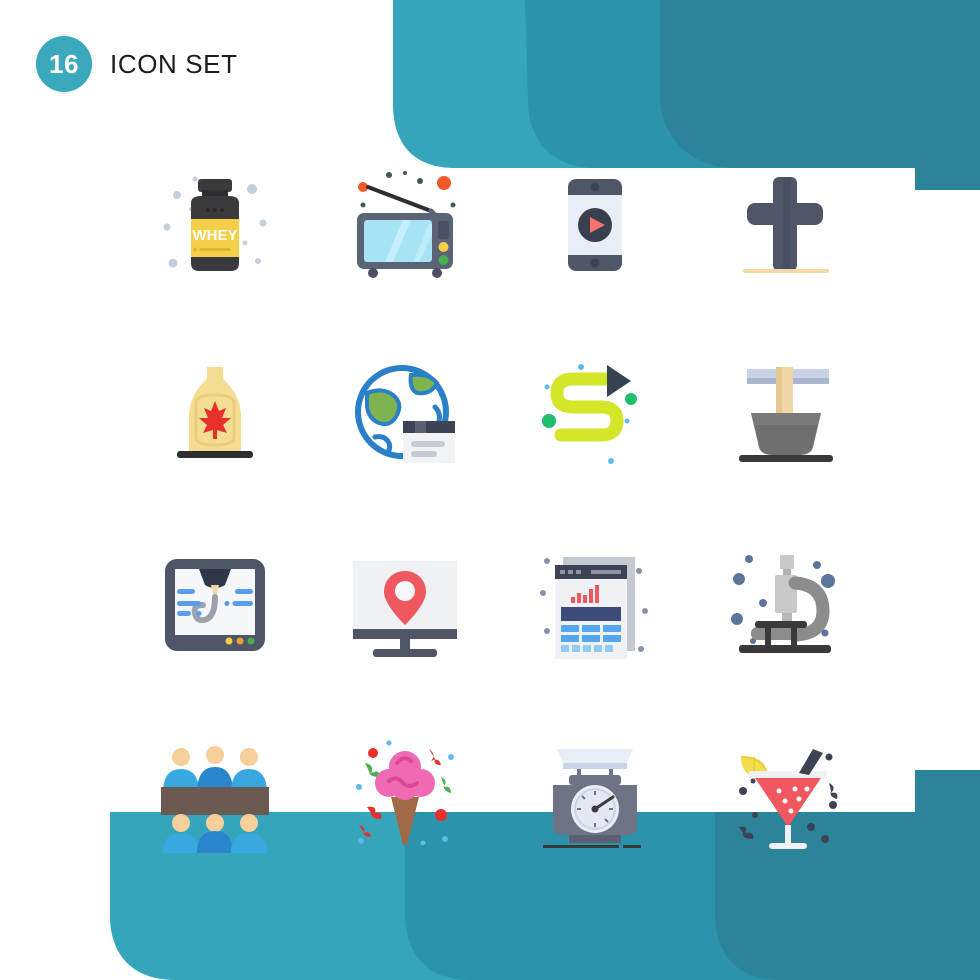 The height and width of the screenshot is (980, 980). I want to click on maple-syrup-bottle-icon, so click(215, 412).